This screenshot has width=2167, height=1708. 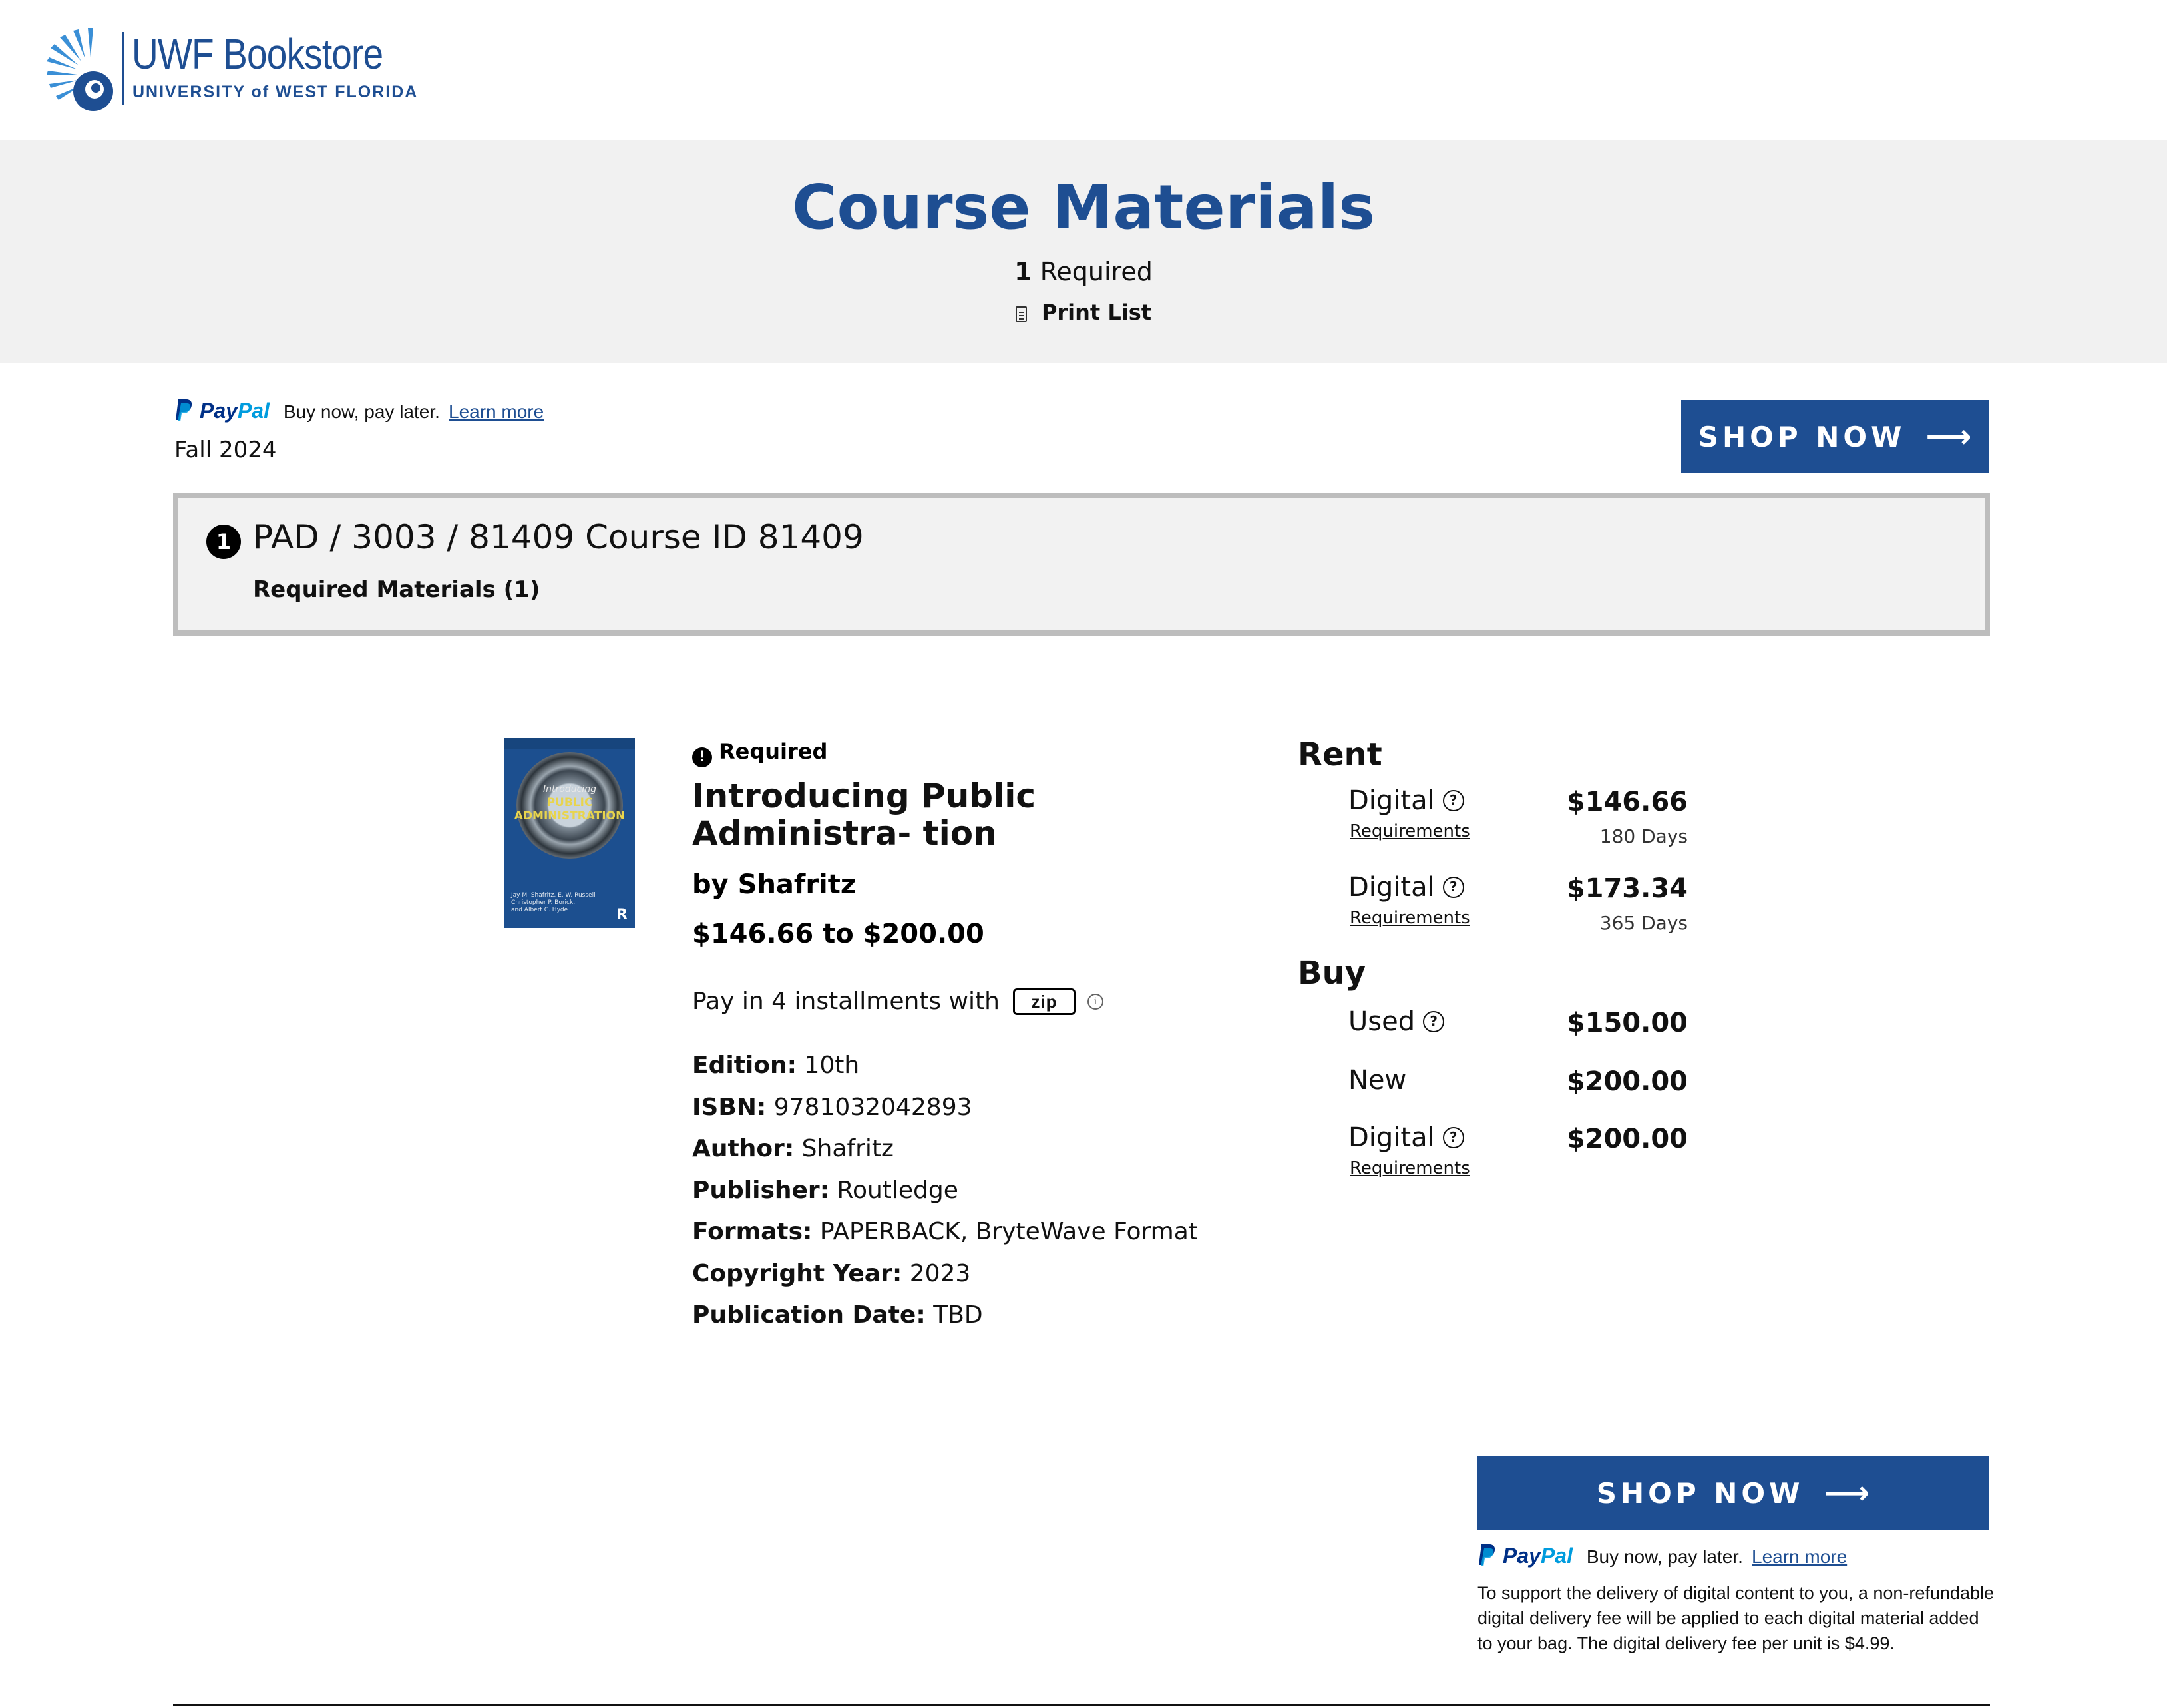 I want to click on rent-option-1: Digital?, so click(x=1406, y=887).